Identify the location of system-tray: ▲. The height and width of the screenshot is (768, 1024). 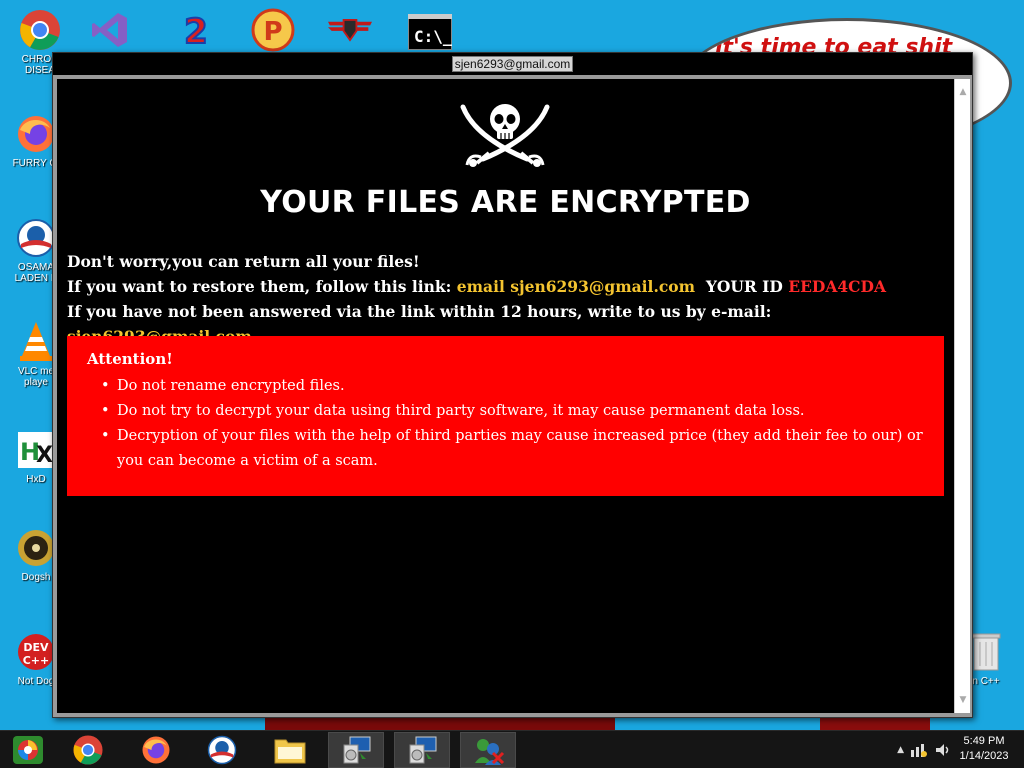
(924, 749).